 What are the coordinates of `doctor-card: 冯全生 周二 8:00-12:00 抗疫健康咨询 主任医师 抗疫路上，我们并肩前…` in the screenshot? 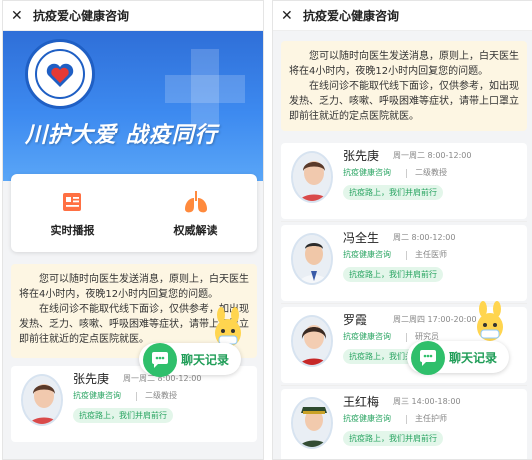 It's located at (404, 263).